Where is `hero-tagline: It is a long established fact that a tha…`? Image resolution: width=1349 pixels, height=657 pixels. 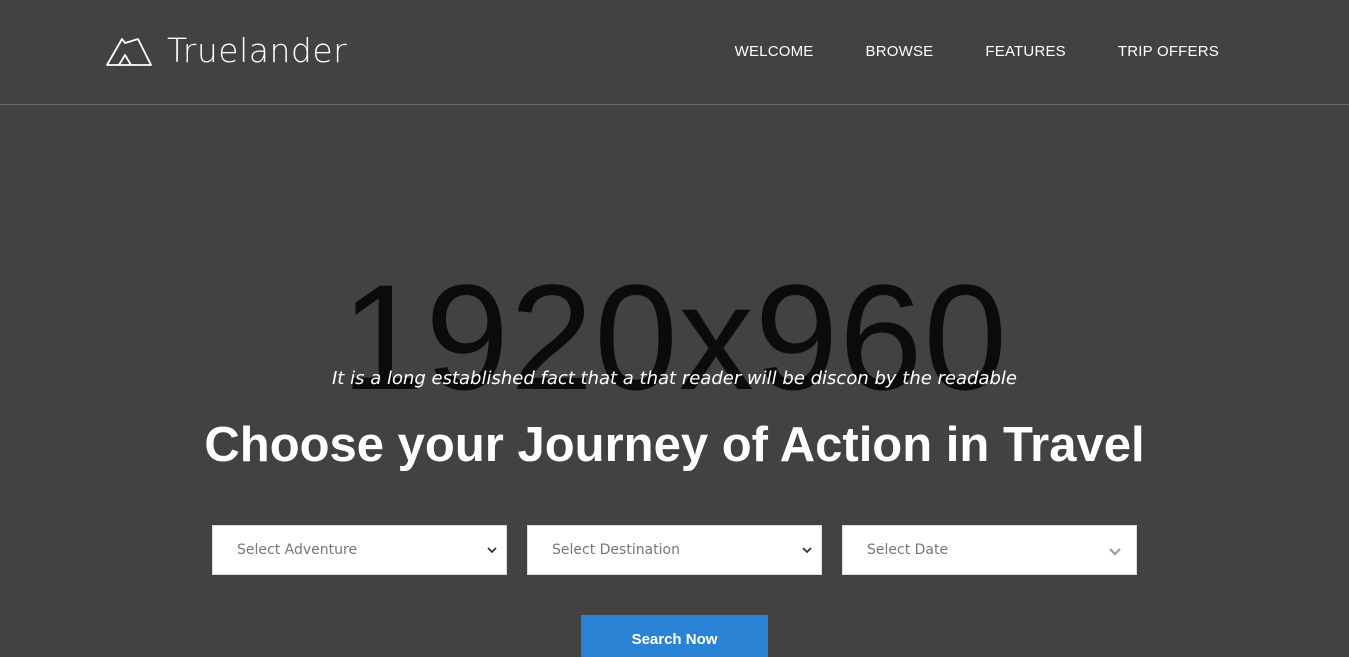 hero-tagline: It is a long established fact that a tha… is located at coordinates (674, 378).